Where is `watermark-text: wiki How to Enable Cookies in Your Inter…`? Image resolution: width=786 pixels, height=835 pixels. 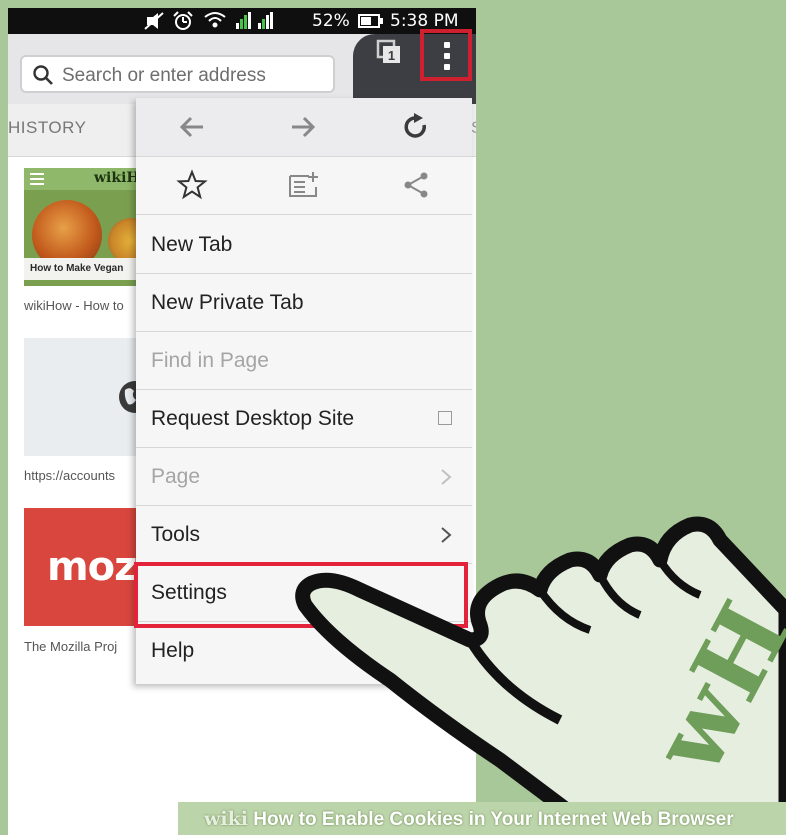 watermark-text: wiki How to Enable Cookies in Your Inter… is located at coordinates (469, 819).